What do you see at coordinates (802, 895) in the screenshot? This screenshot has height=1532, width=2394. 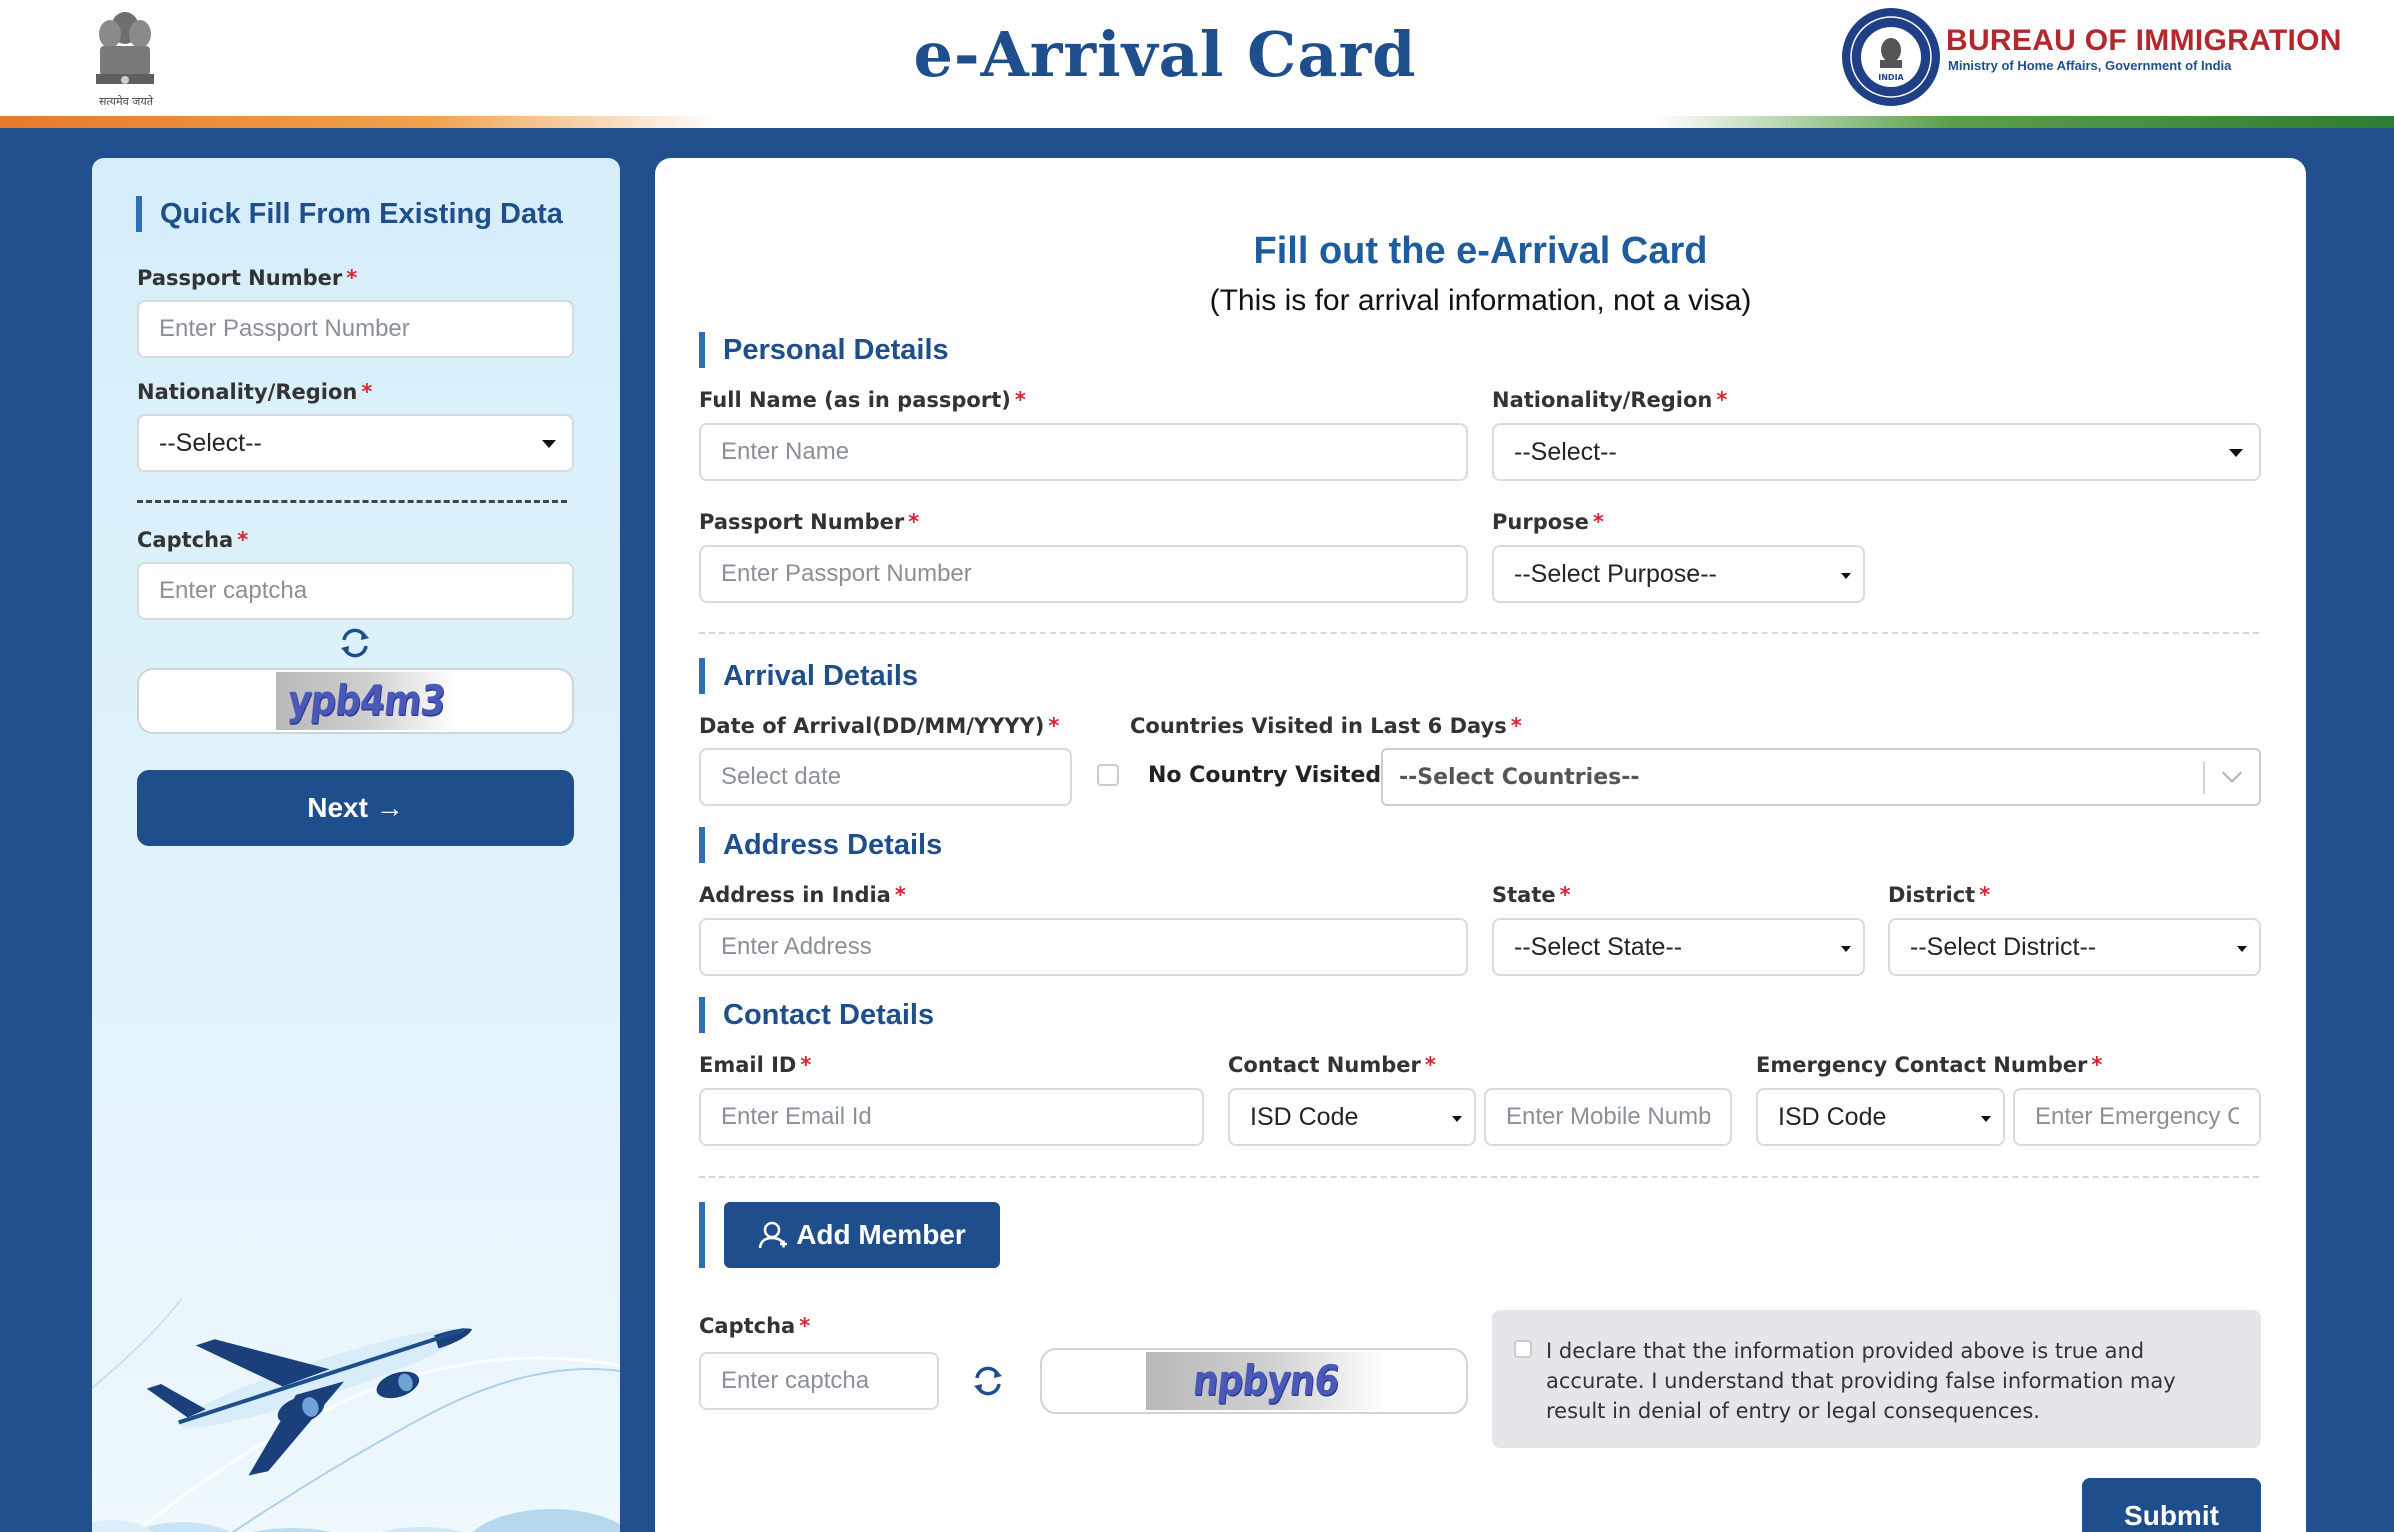 I see `address-label: Address in India *` at bounding box center [802, 895].